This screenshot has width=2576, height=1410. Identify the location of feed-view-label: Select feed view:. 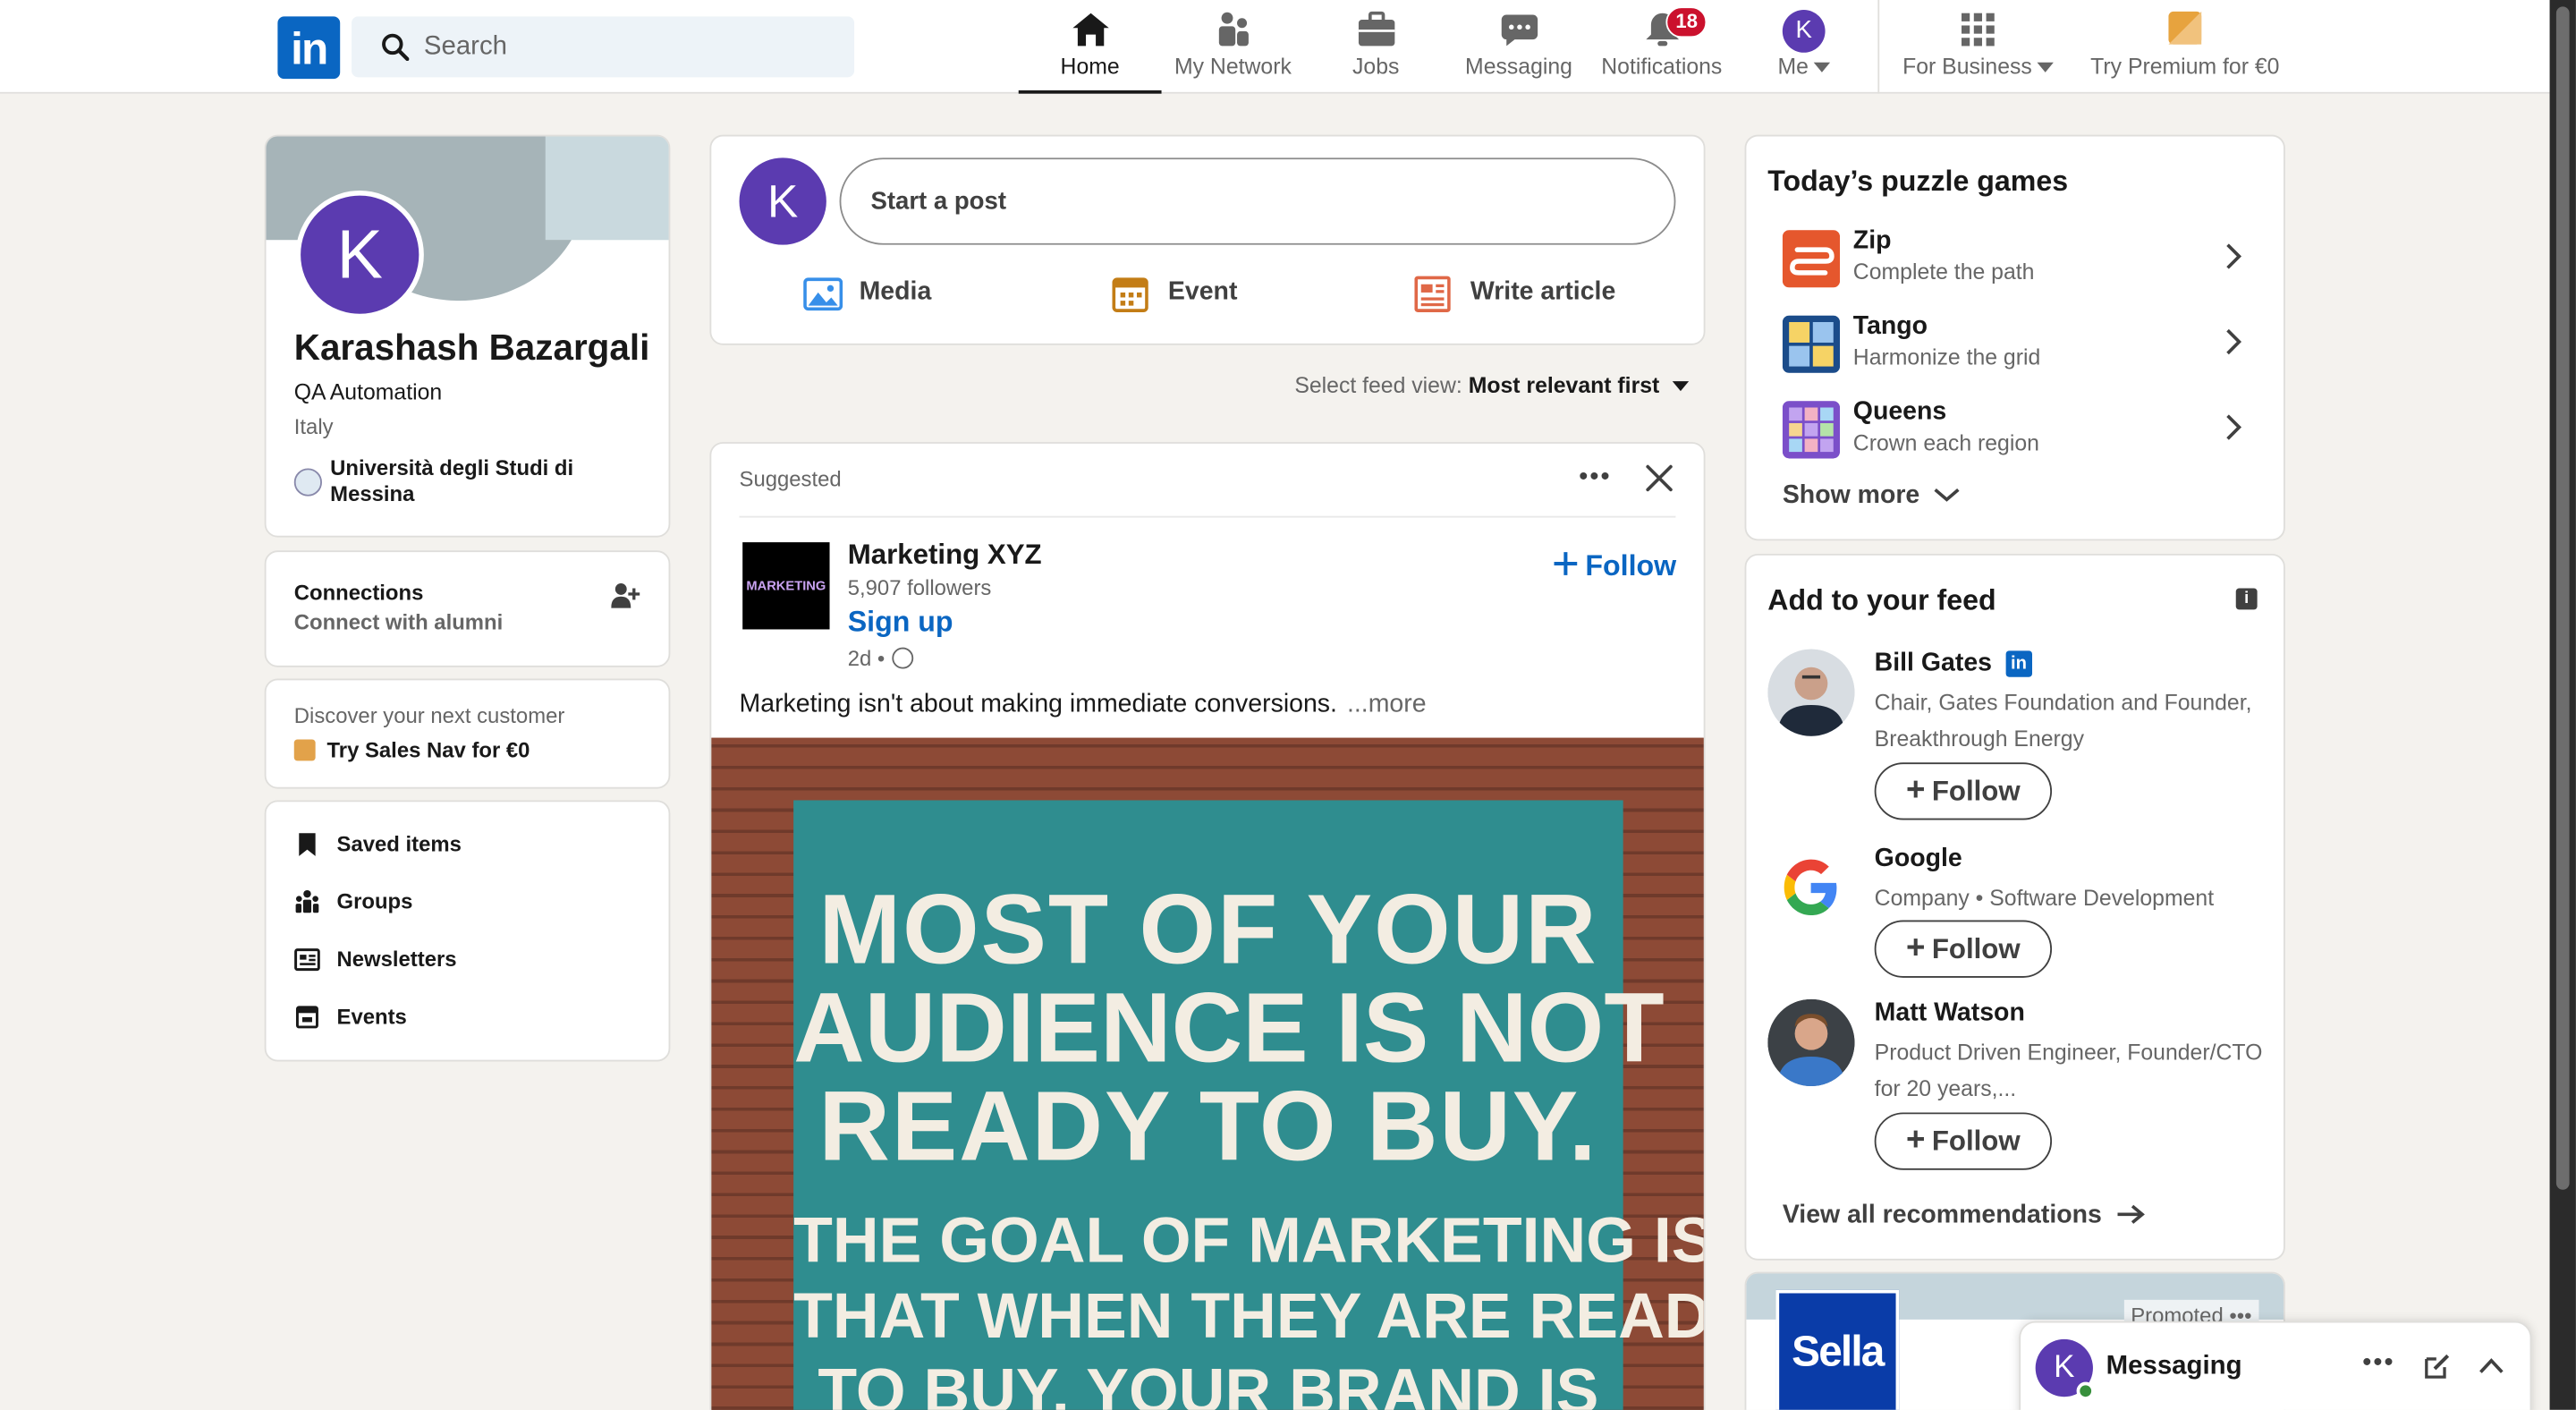
(1378, 385).